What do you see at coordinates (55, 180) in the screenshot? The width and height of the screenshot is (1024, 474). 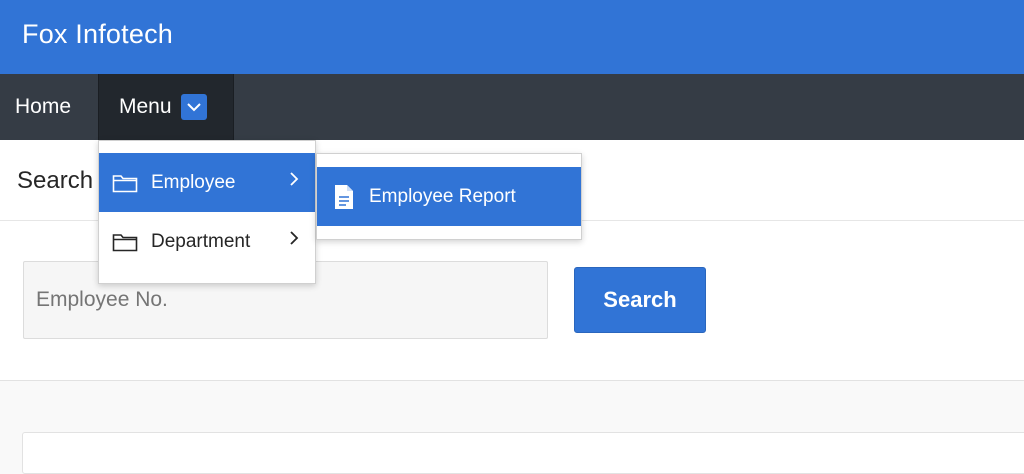 I see `region-title: Search` at bounding box center [55, 180].